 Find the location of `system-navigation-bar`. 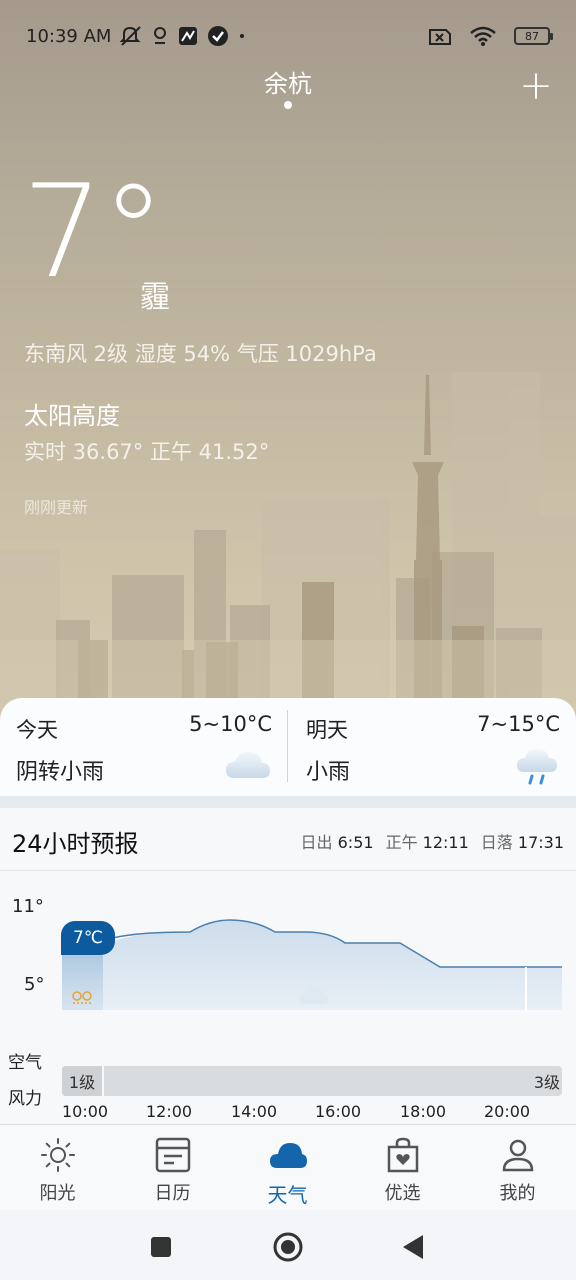

system-navigation-bar is located at coordinates (288, 1245).